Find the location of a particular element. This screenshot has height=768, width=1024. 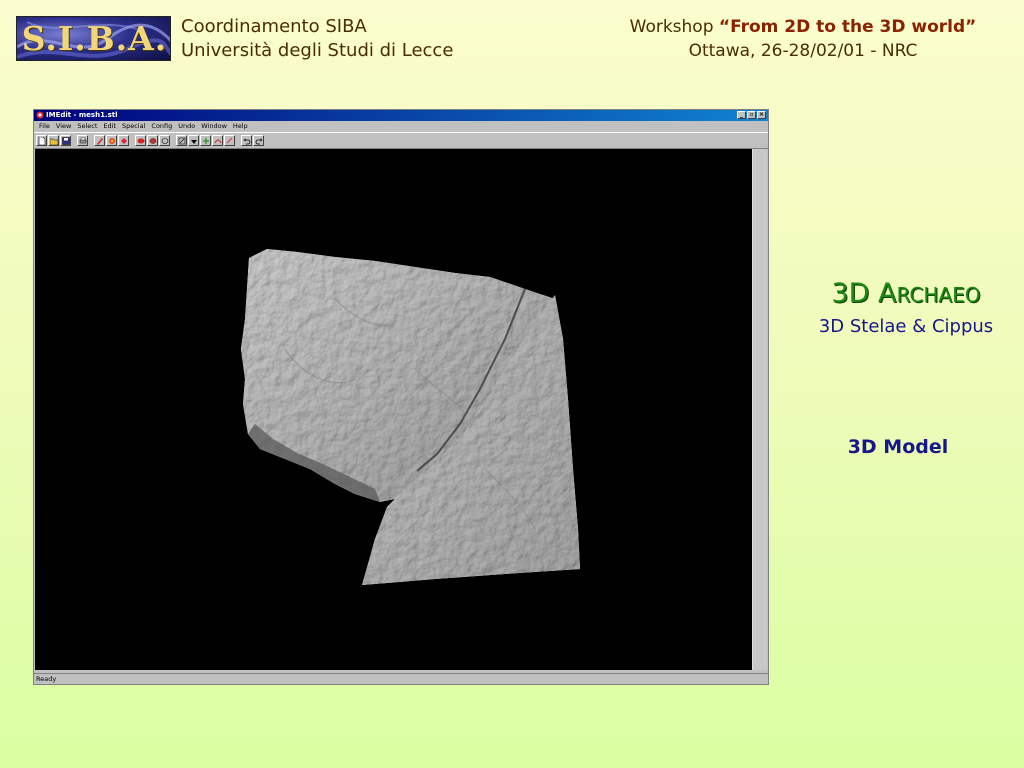

status-bar: Ready is located at coordinates (401, 678).